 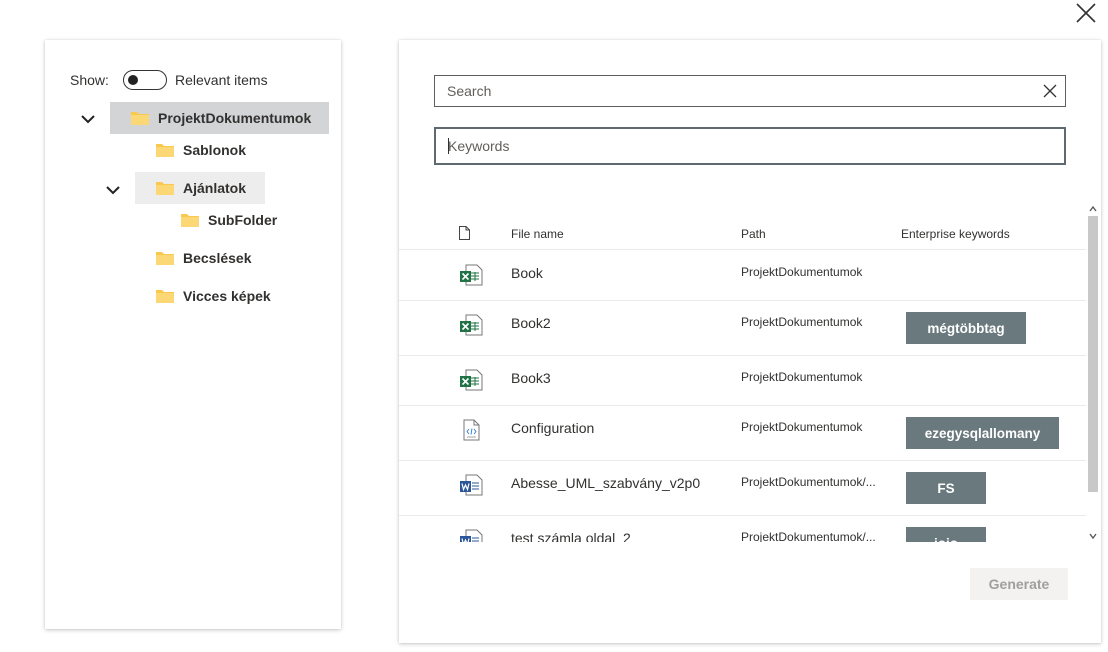 What do you see at coordinates (89, 80) in the screenshot?
I see `show-label: Show:` at bounding box center [89, 80].